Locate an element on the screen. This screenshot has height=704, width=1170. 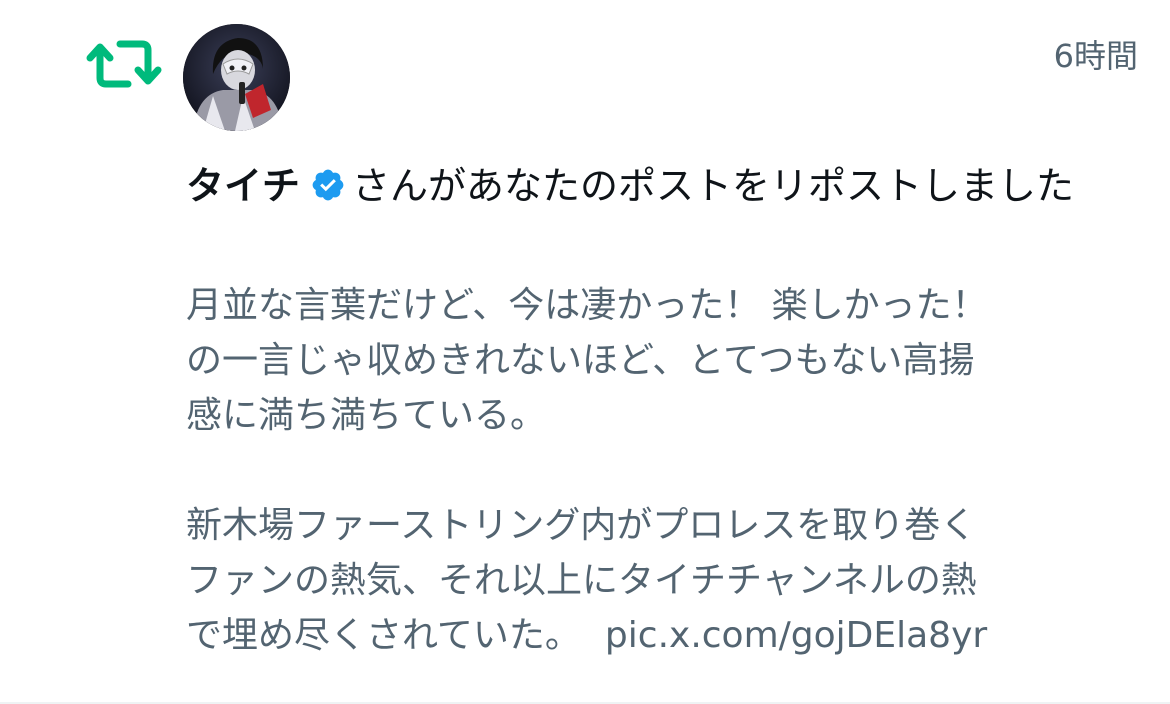
verified-badge-icon is located at coordinates (328, 185).